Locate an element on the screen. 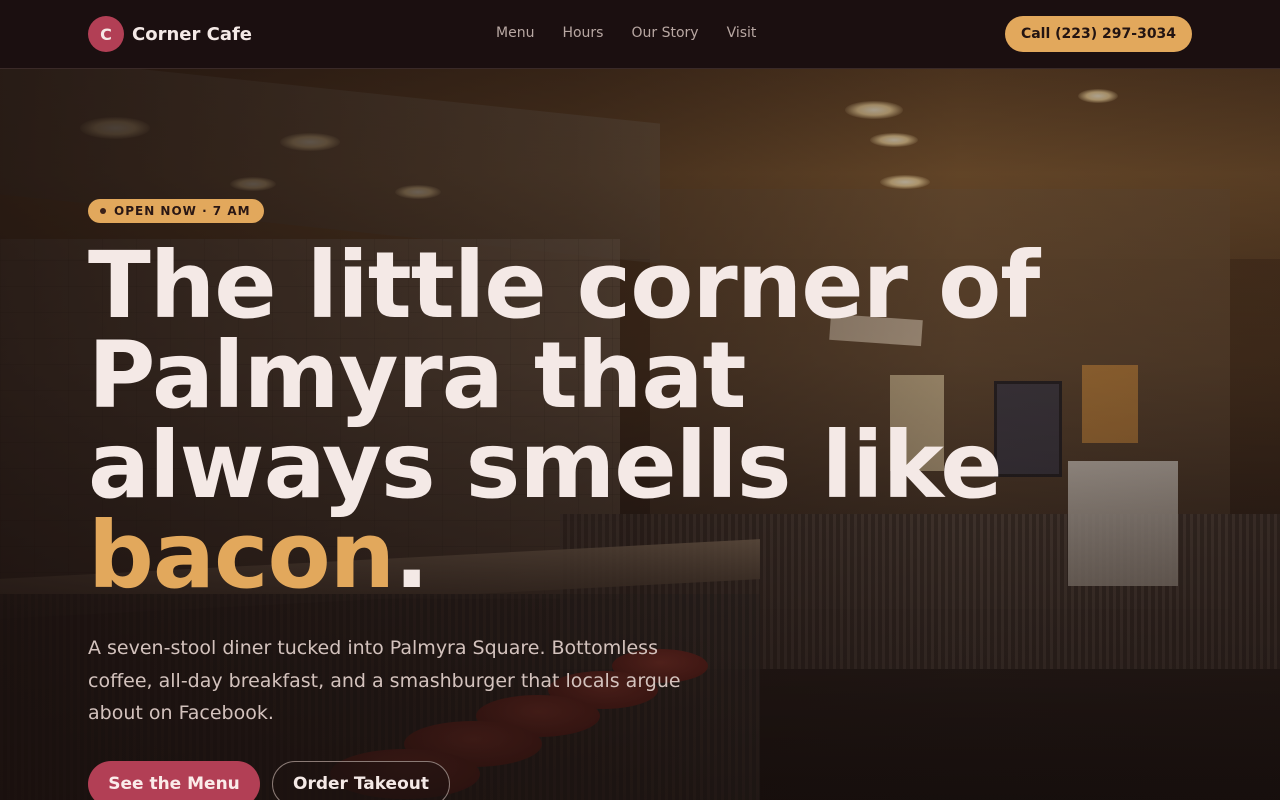 The height and width of the screenshot is (800, 1280). nav-link-menu: Menu is located at coordinates (515, 33).